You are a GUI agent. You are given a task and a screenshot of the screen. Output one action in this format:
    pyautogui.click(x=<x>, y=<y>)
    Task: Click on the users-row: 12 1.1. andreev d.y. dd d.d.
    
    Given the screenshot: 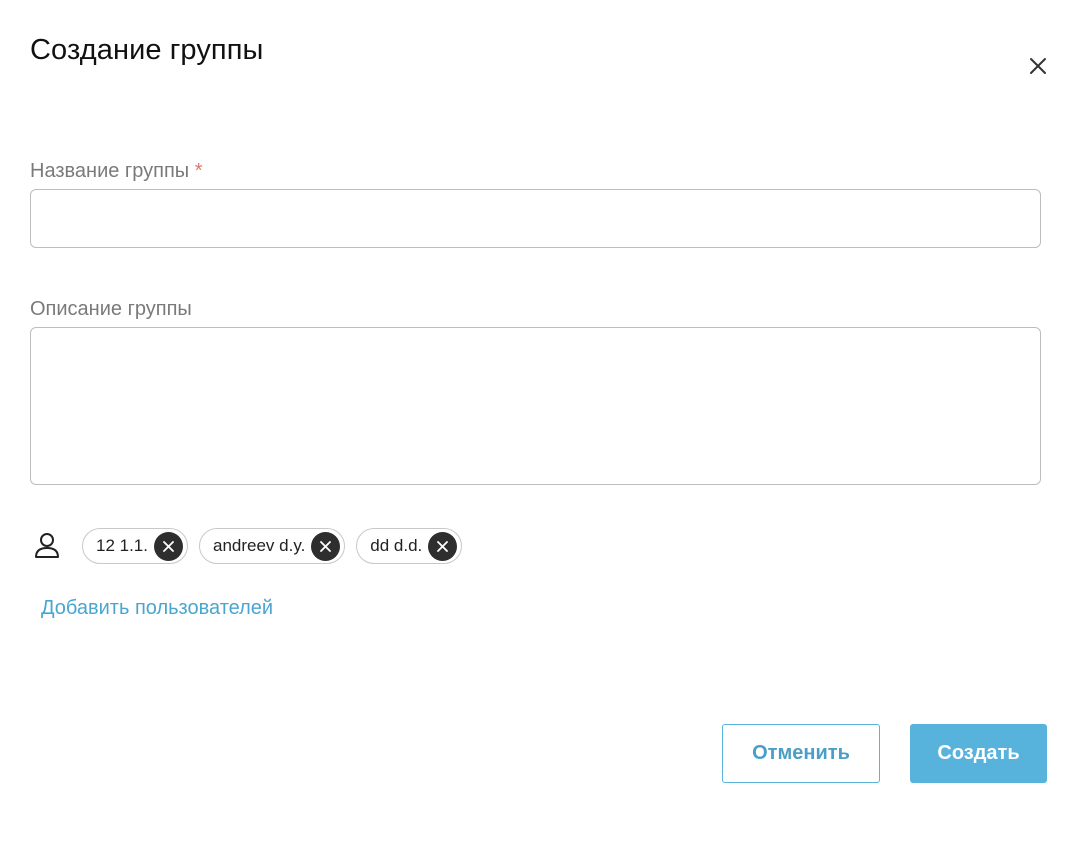 What is the action you would take?
    pyautogui.click(x=251, y=546)
    